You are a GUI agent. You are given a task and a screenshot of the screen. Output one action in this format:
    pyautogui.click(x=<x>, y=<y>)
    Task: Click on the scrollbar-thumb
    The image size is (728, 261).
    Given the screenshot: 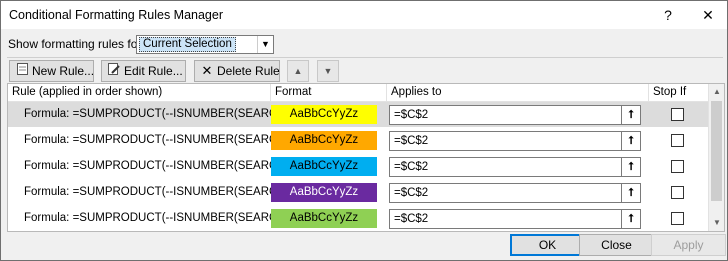 What is the action you would take?
    pyautogui.click(x=716, y=151)
    